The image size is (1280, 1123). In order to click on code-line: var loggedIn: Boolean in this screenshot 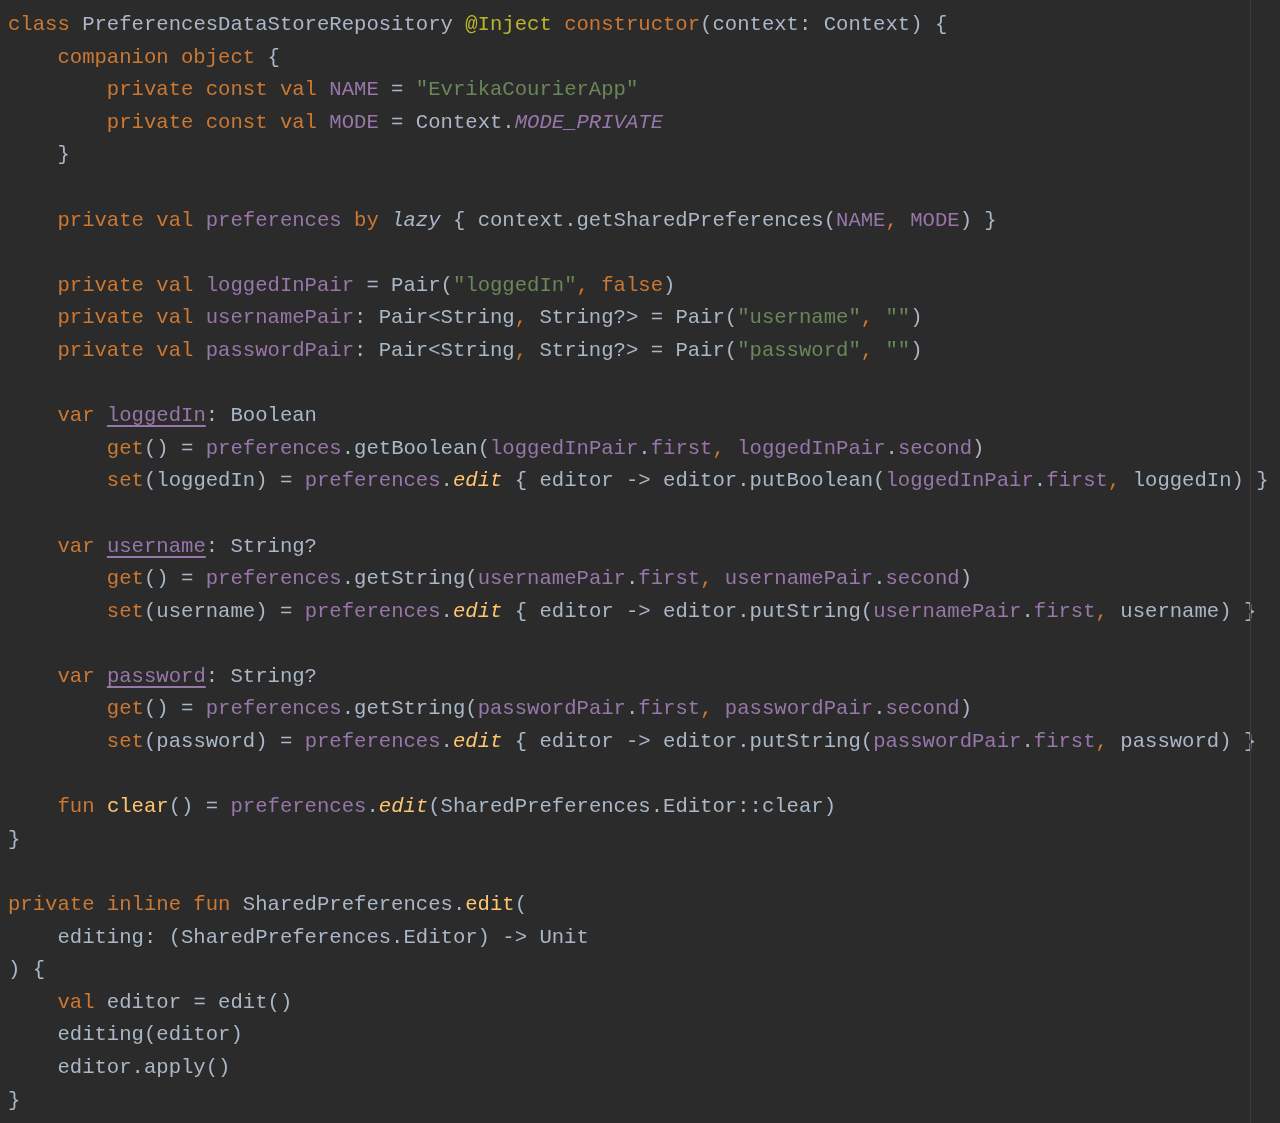, I will do `click(186, 416)`.